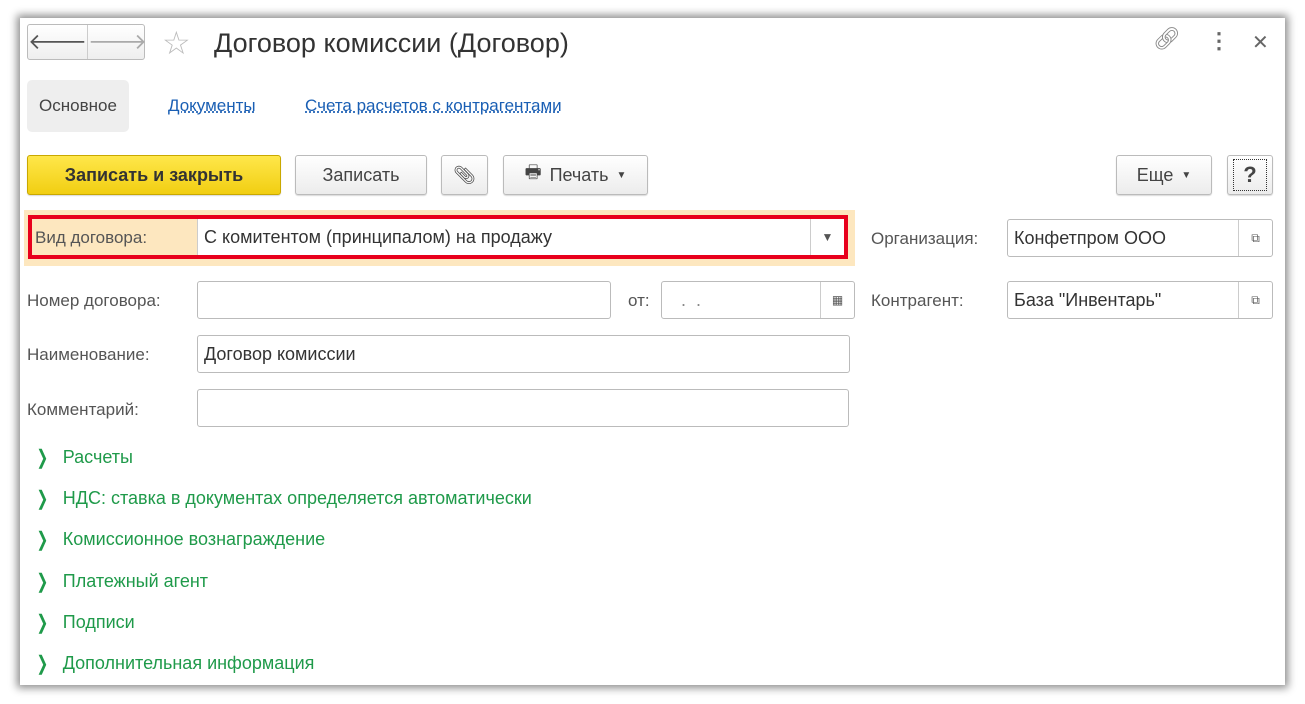  I want to click on comment-label: Комментарий:, so click(83, 409).